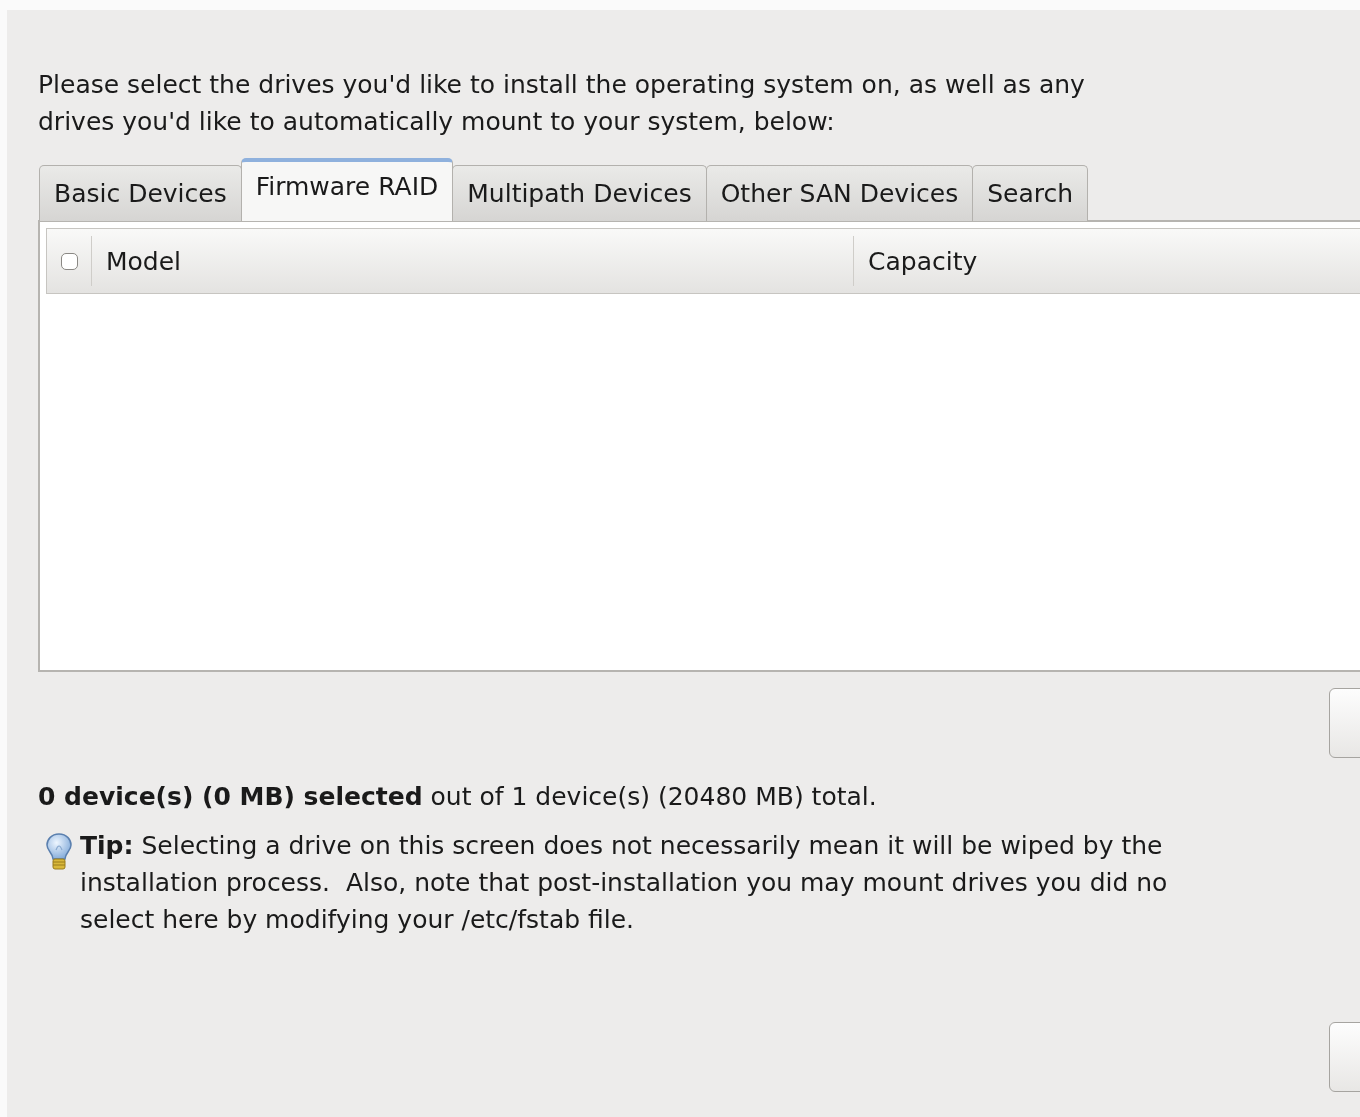 The height and width of the screenshot is (1117, 1360). Describe the element at coordinates (839, 193) in the screenshot. I see `tab: Other SAN Devices` at that location.